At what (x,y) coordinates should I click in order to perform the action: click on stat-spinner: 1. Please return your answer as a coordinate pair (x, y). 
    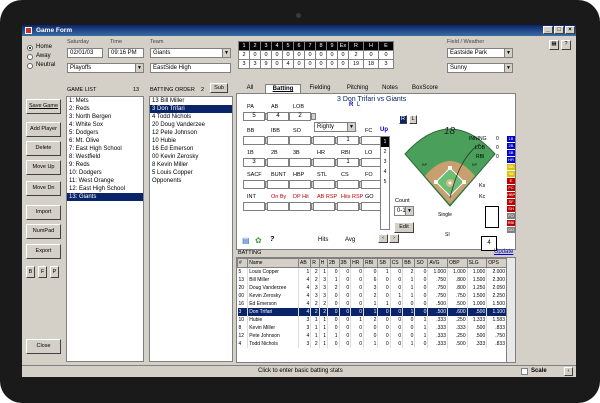
    Looking at the image, I should click on (350, 162).